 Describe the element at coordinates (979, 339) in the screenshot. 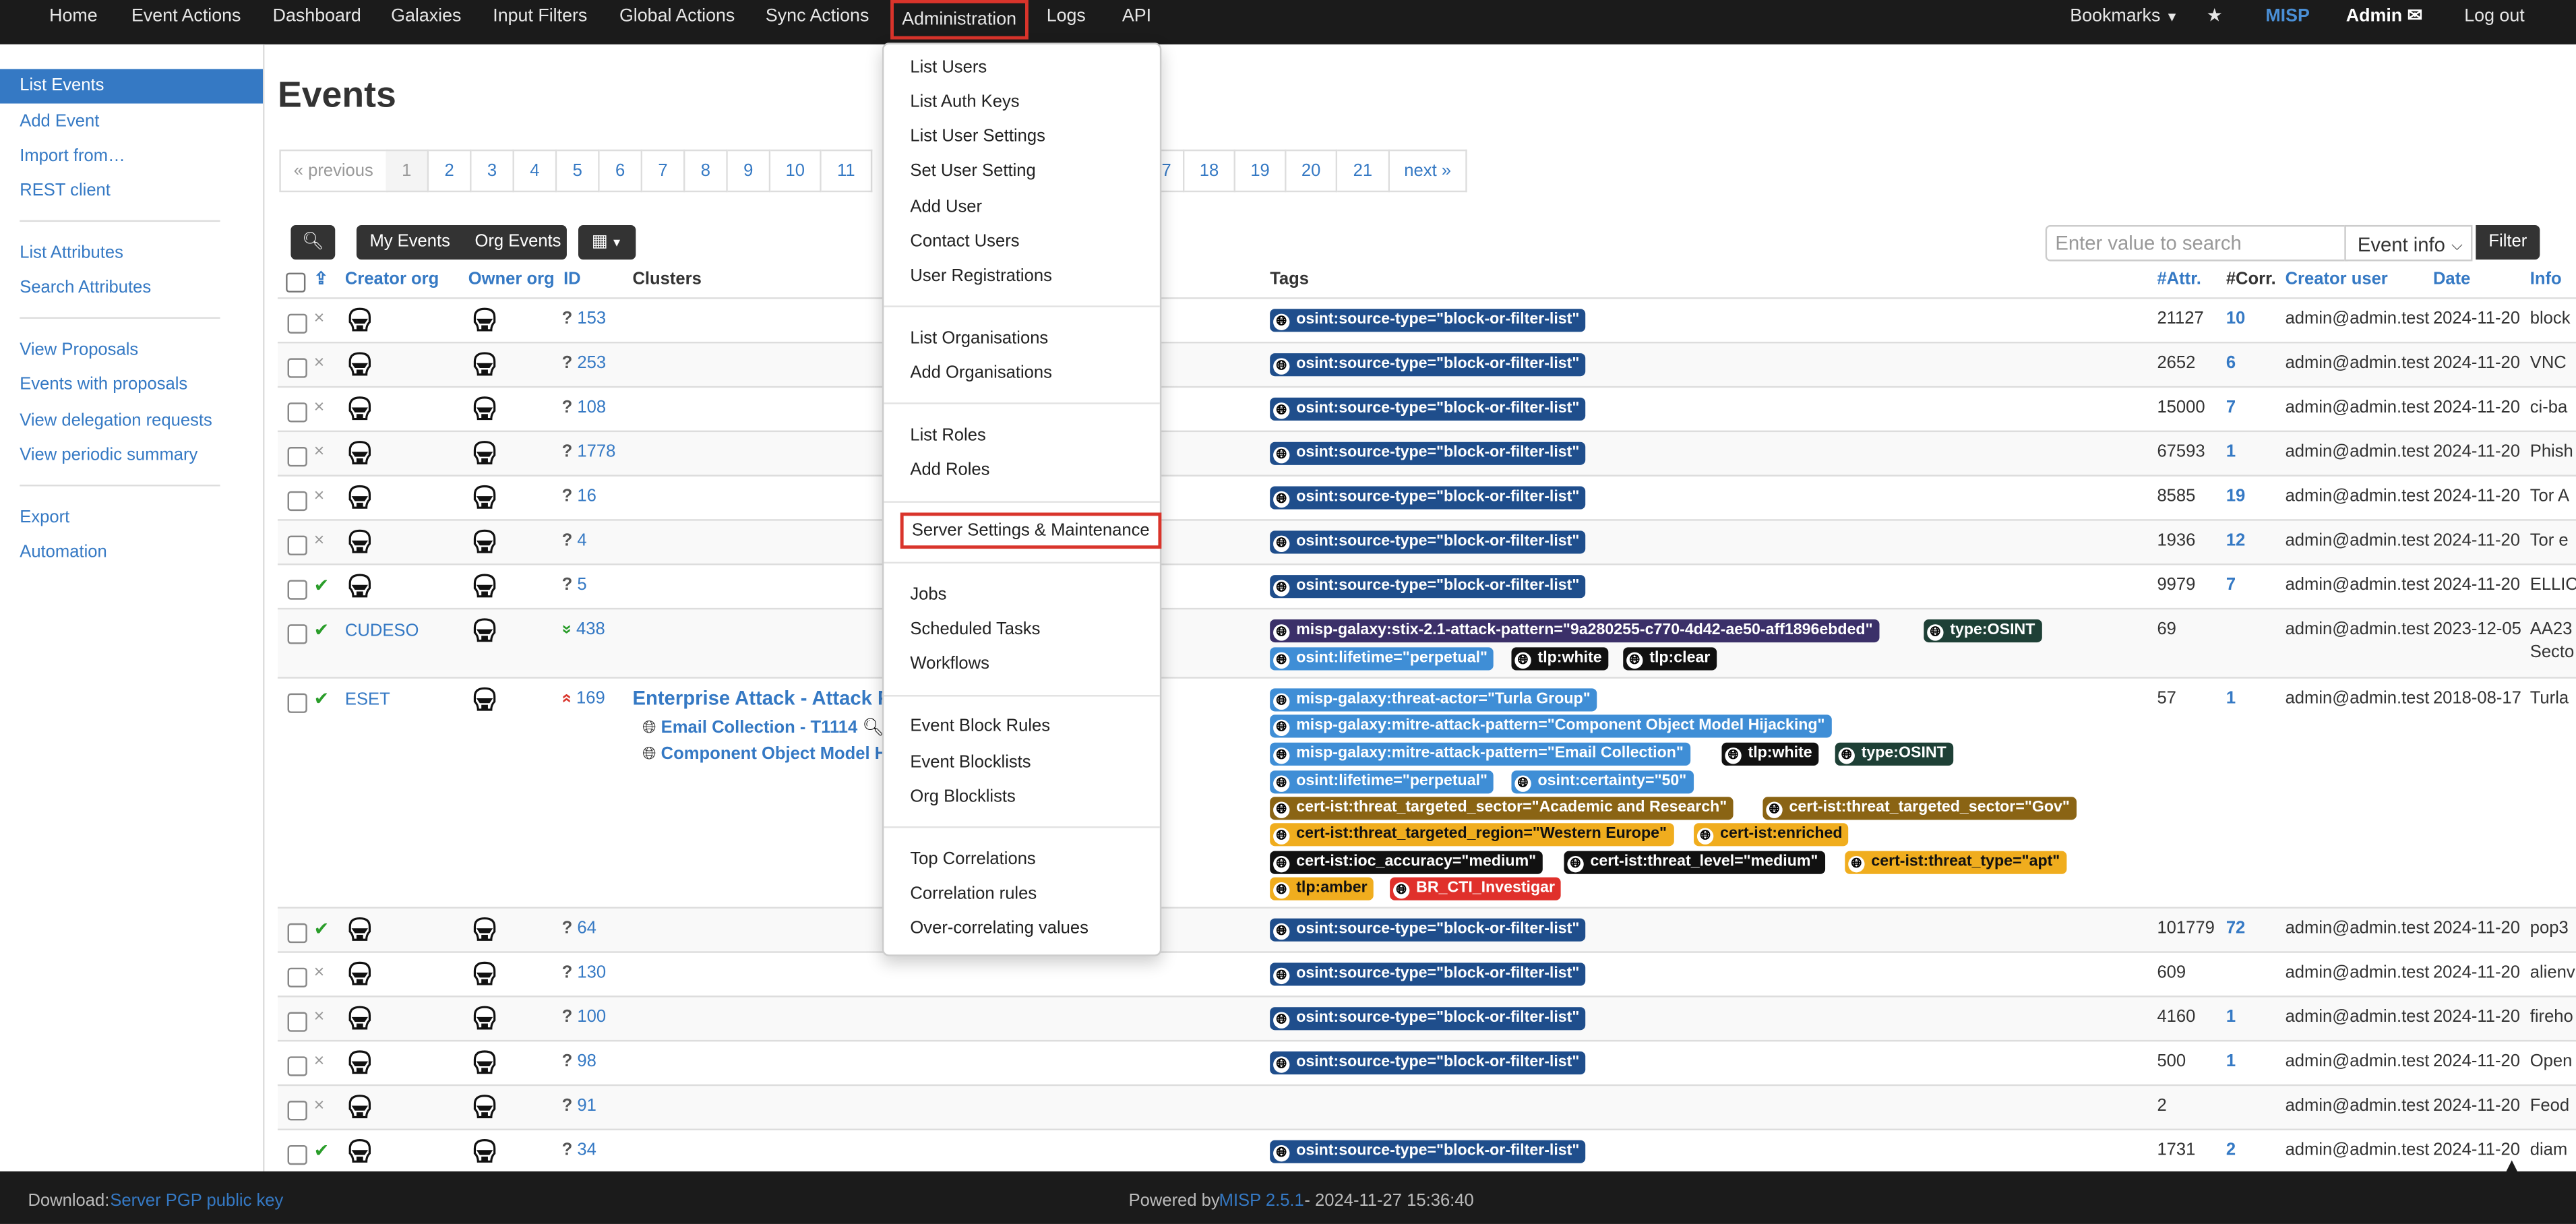

I see `menu-list-organisations: List Organisations` at that location.